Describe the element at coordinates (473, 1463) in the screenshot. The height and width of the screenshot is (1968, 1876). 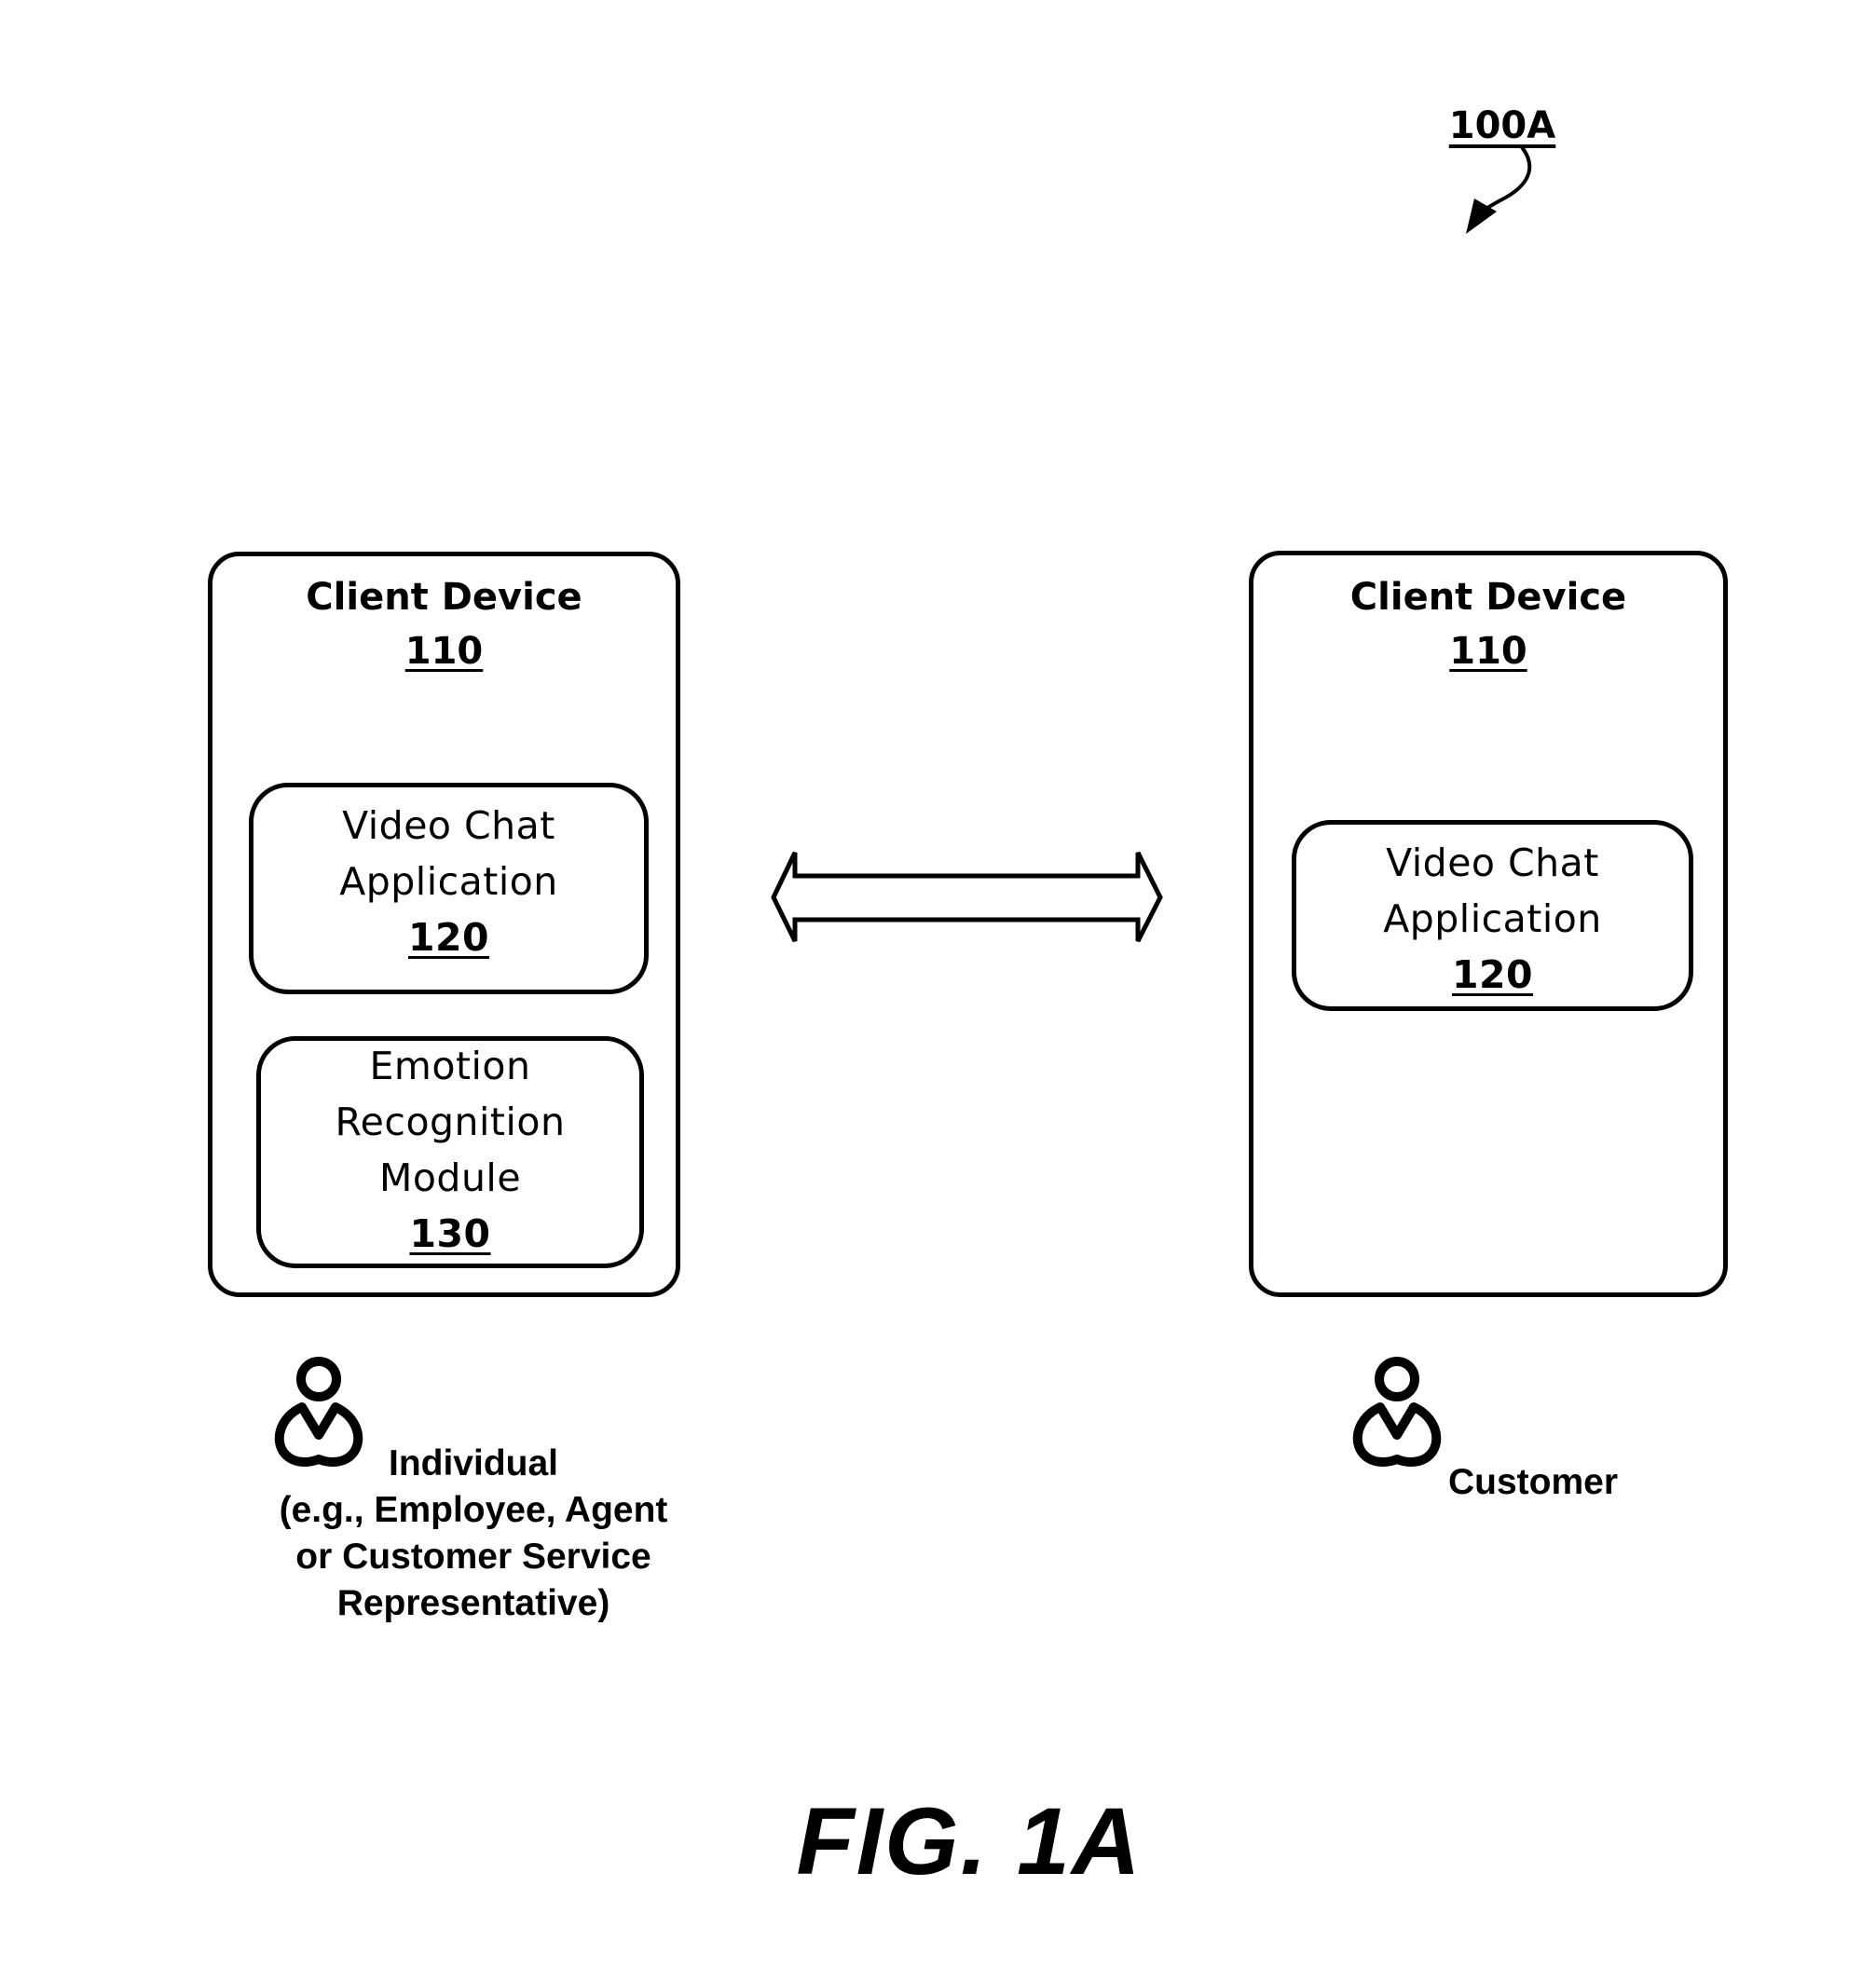
I see `individual-label-line: Individual` at that location.